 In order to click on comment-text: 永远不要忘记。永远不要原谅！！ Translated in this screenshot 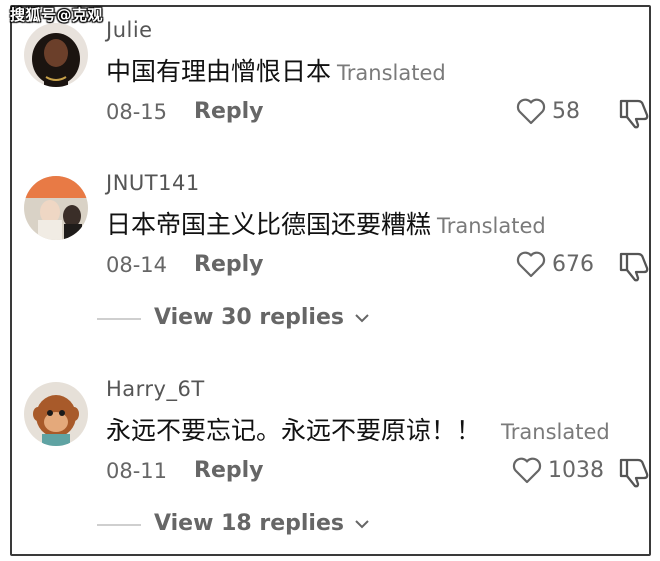, I will do `click(358, 429)`.